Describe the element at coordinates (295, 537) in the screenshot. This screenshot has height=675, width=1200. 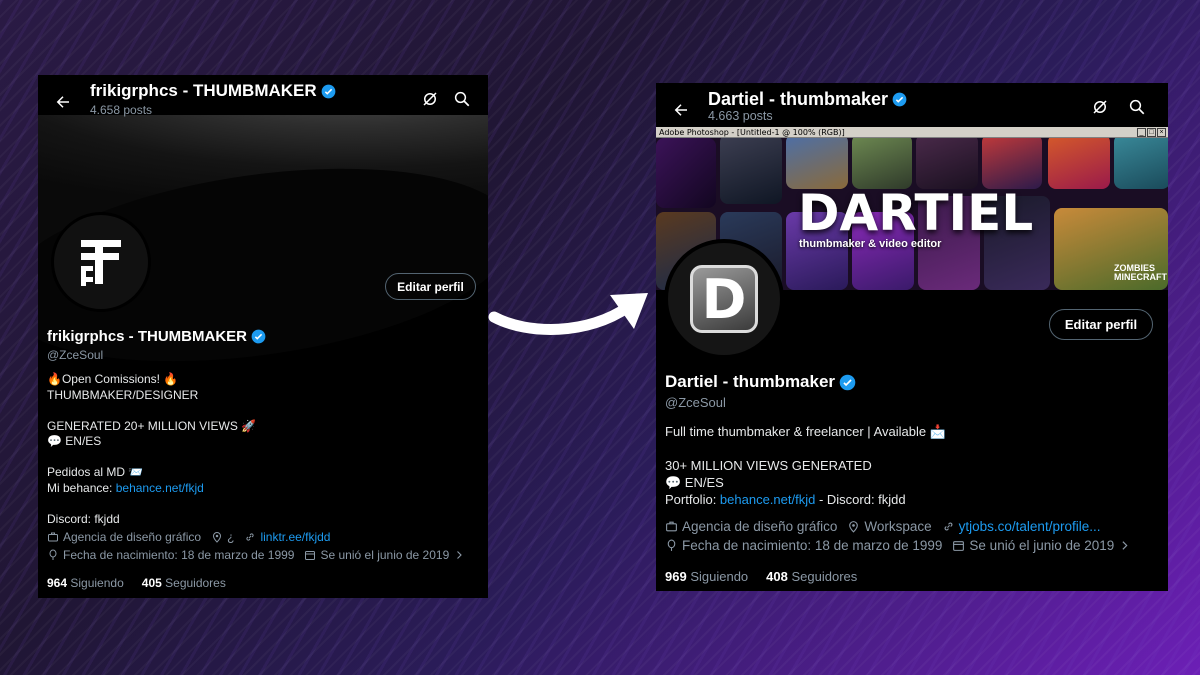
I see `website-link: linktr.ee/fkjdd` at that location.